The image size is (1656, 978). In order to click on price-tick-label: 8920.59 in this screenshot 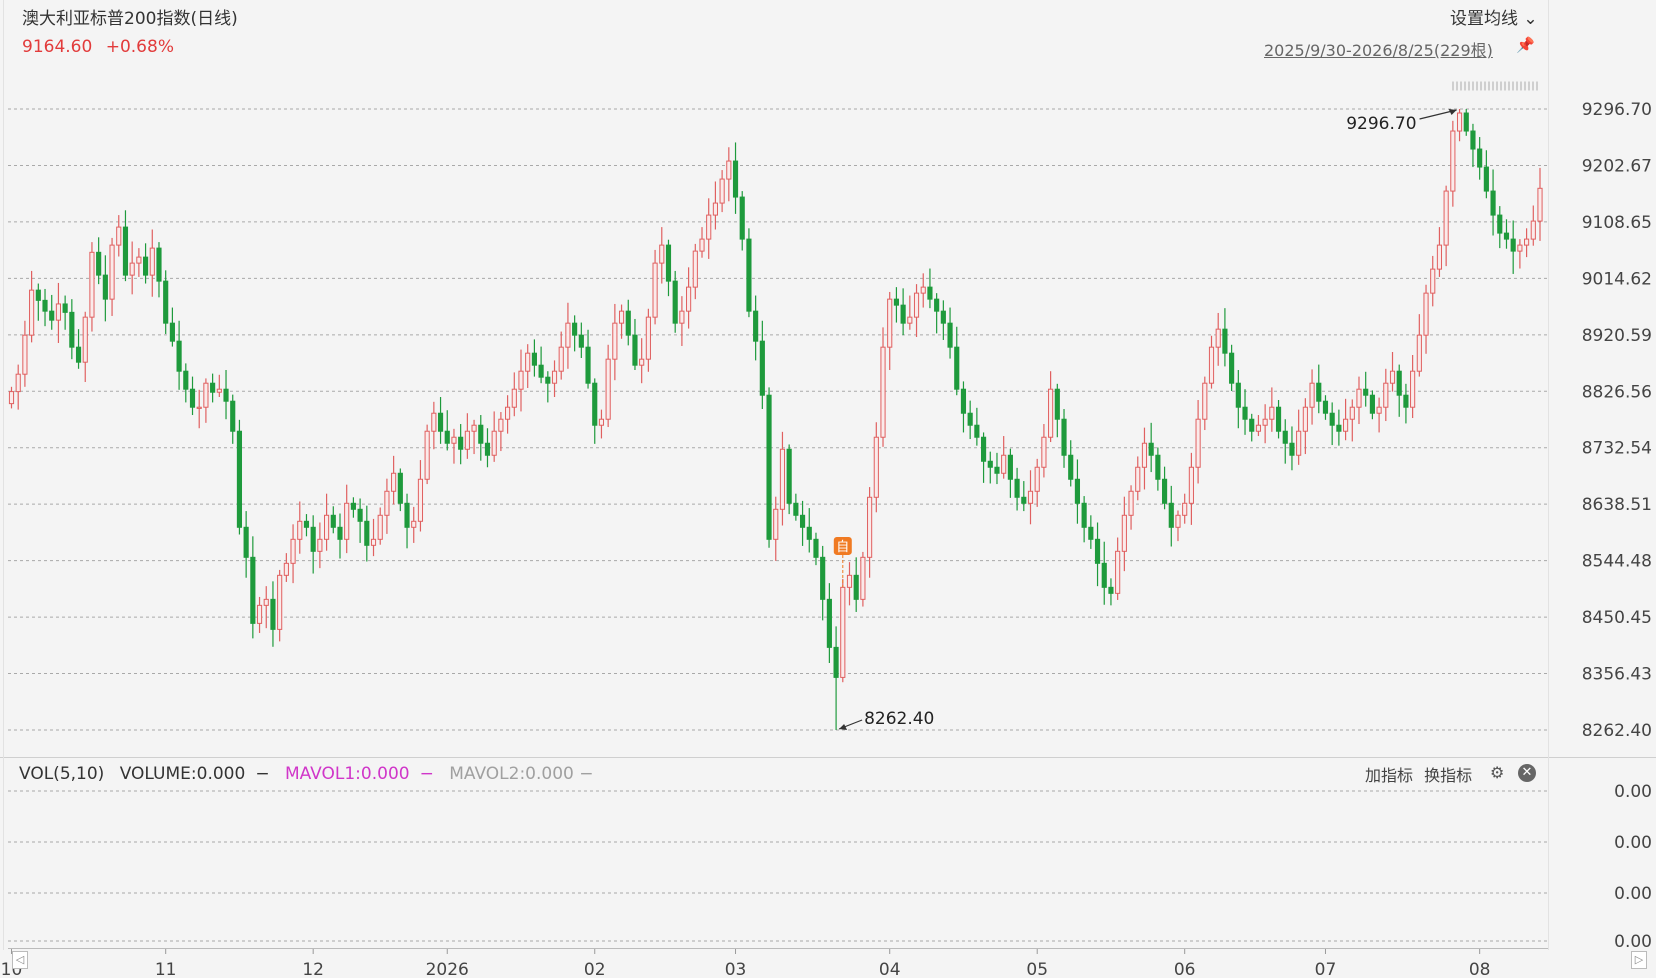, I will do `click(1617, 336)`.